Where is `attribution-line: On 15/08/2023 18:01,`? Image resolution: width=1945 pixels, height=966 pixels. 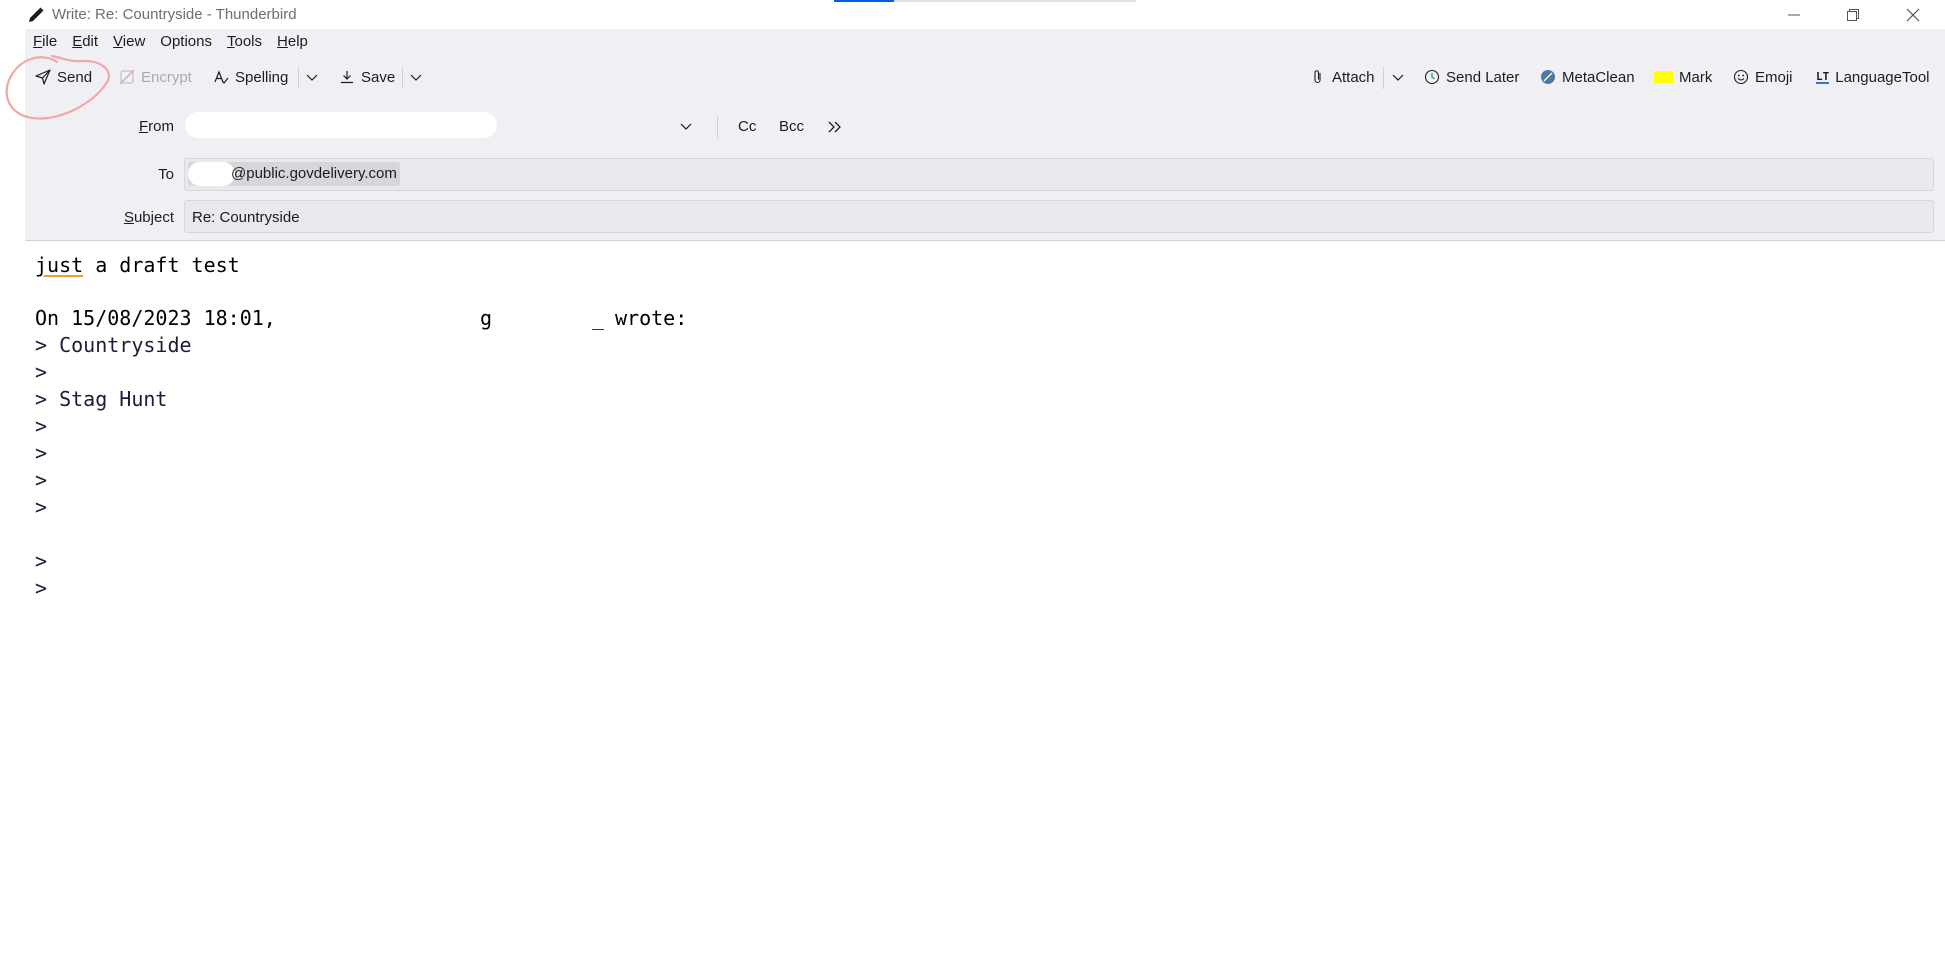
attribution-line: On 15/08/2023 18:01, is located at coordinates (155, 318).